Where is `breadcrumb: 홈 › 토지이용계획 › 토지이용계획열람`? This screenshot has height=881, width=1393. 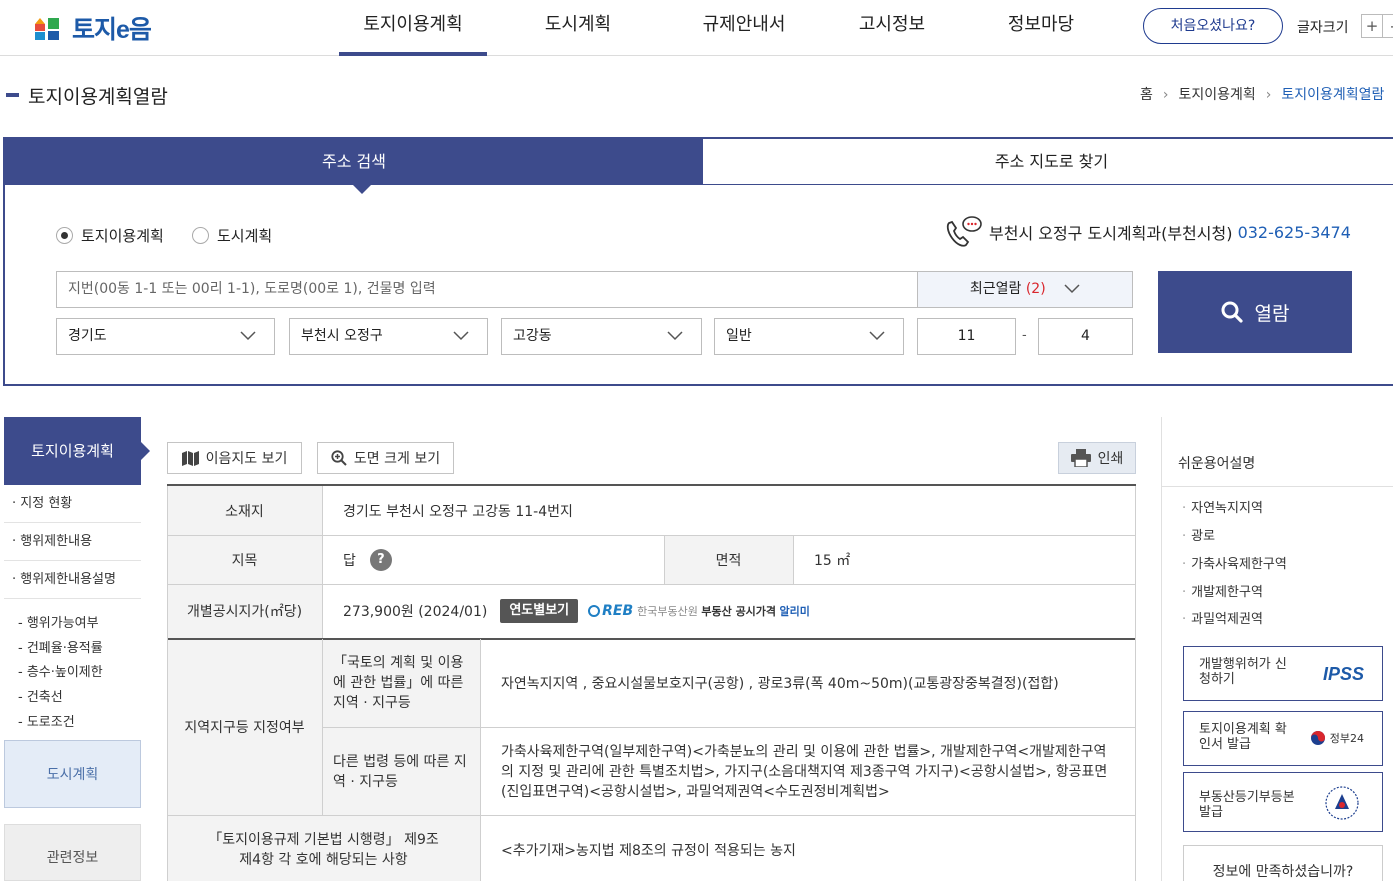 breadcrumb: 홈 › 토지이용계획 › 토지이용계획열람 is located at coordinates (1262, 94).